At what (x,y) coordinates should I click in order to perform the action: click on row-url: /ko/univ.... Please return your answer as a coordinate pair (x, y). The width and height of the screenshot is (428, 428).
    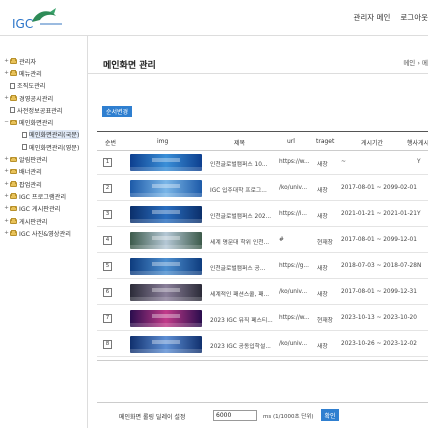
    Looking at the image, I should click on (293, 344).